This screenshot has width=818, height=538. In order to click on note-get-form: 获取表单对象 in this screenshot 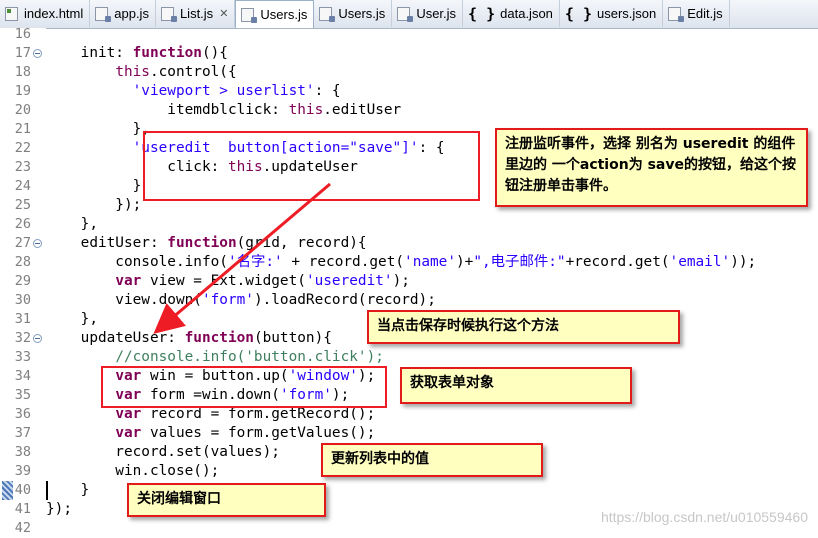, I will do `click(516, 385)`.